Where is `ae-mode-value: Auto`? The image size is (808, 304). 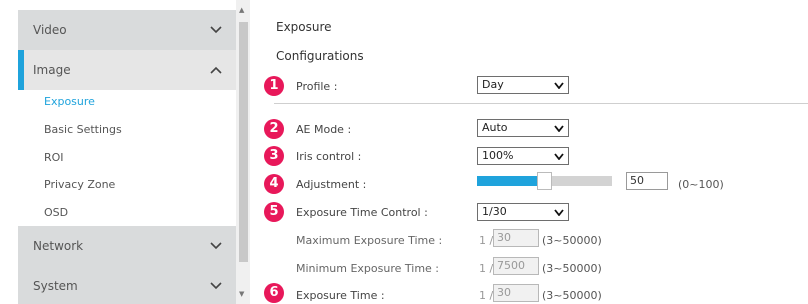 ae-mode-value: Auto is located at coordinates (495, 127).